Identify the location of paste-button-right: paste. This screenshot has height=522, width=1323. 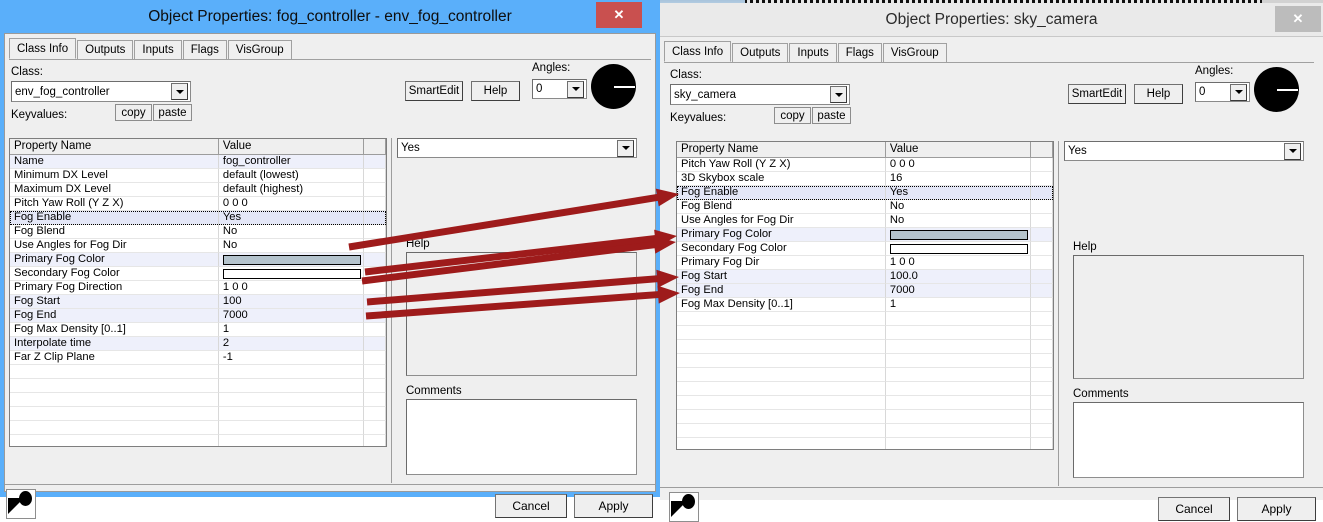
(831, 115).